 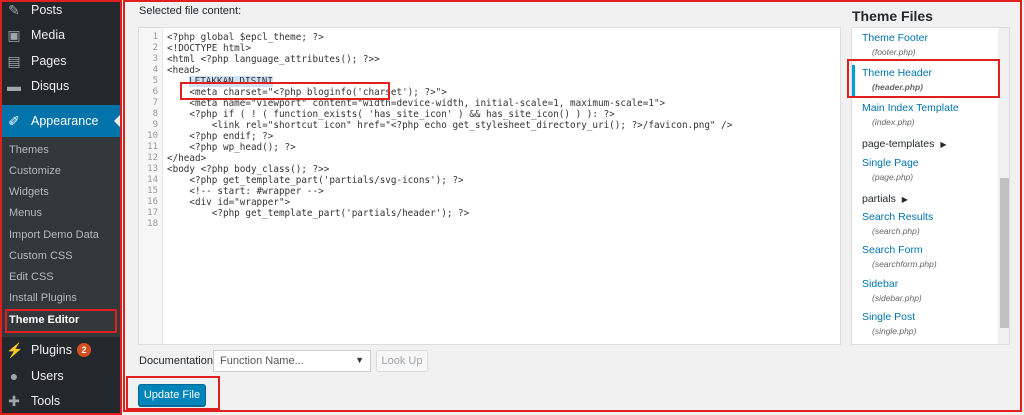 I want to click on folder-page-templates: page-templates ▶, so click(x=904, y=144).